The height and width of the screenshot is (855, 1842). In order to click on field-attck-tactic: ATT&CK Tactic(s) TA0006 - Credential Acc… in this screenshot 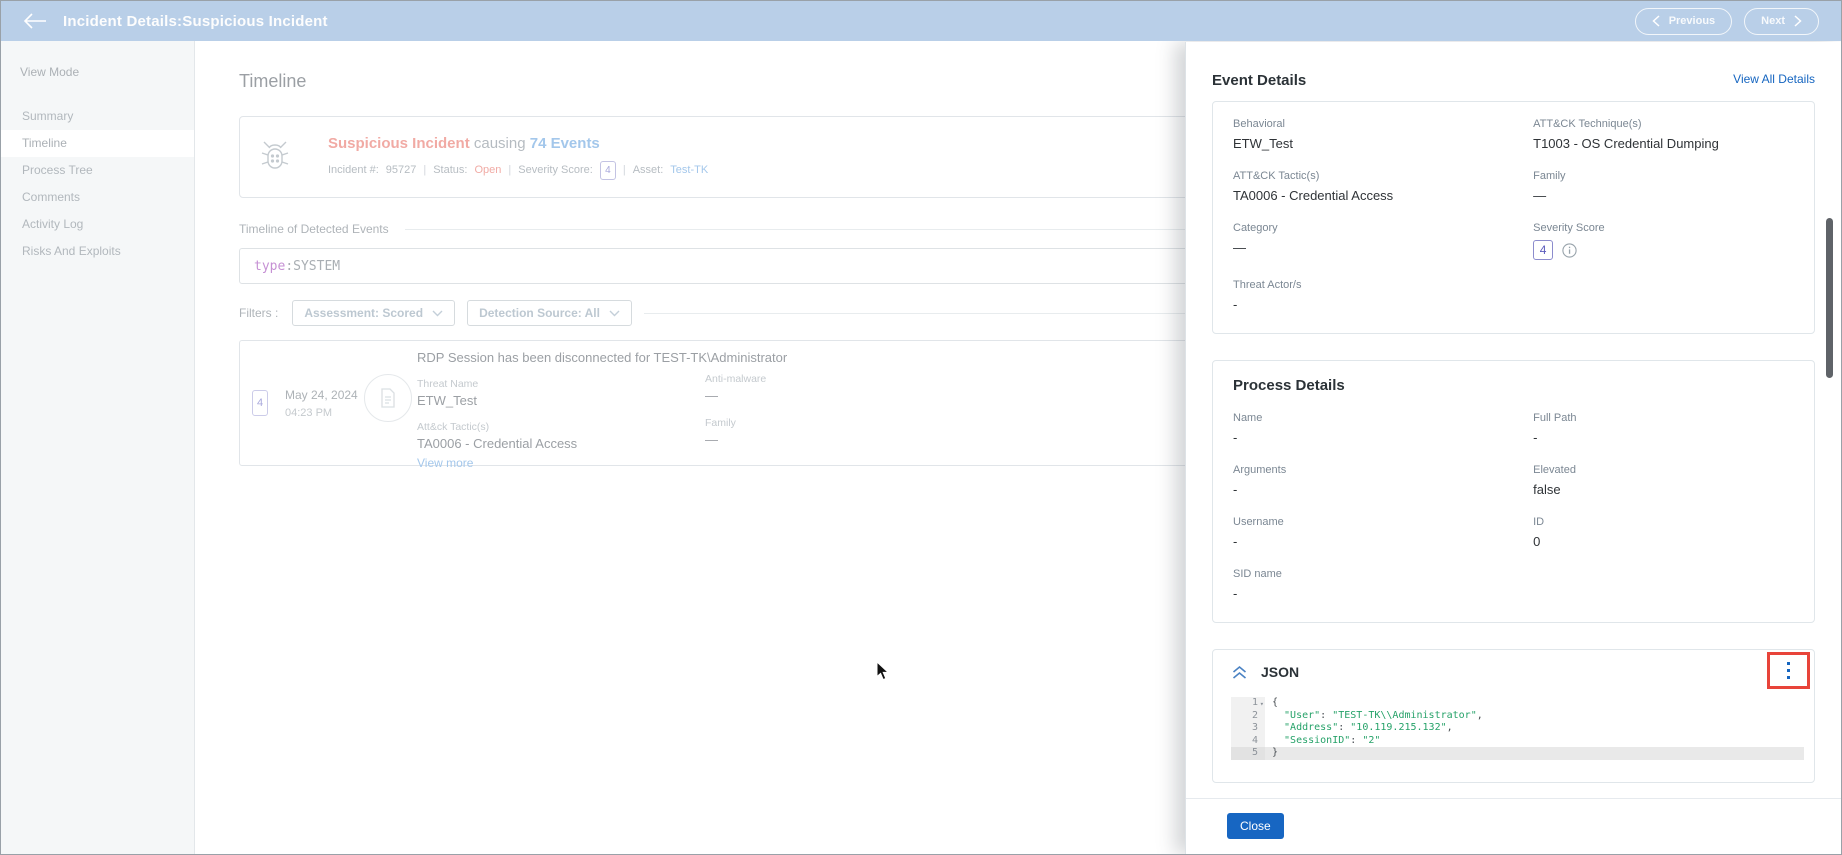, I will do `click(1313, 186)`.